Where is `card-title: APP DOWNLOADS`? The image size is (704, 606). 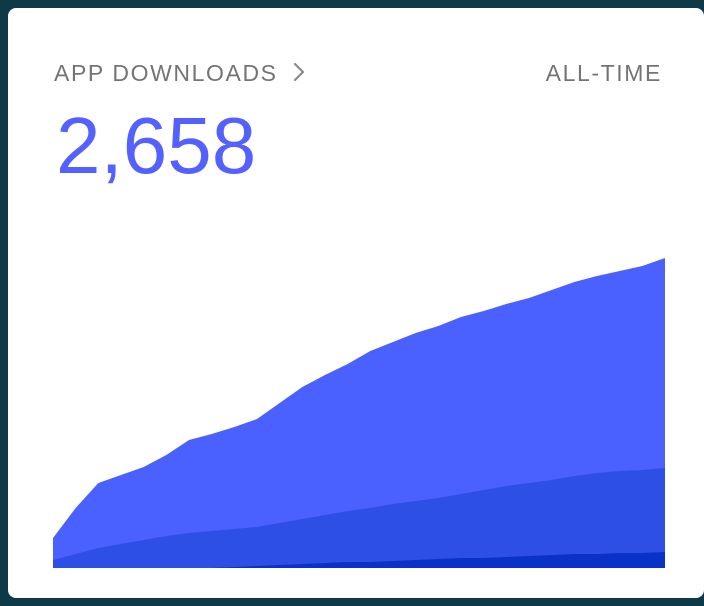
card-title: APP DOWNLOADS is located at coordinates (166, 72).